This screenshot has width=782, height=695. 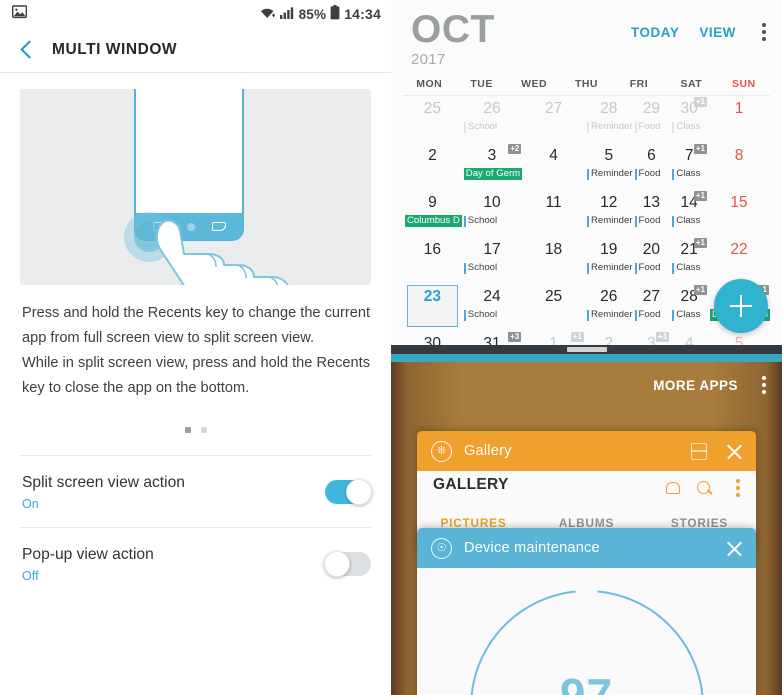 I want to click on today-button: TODAY, so click(x=655, y=32).